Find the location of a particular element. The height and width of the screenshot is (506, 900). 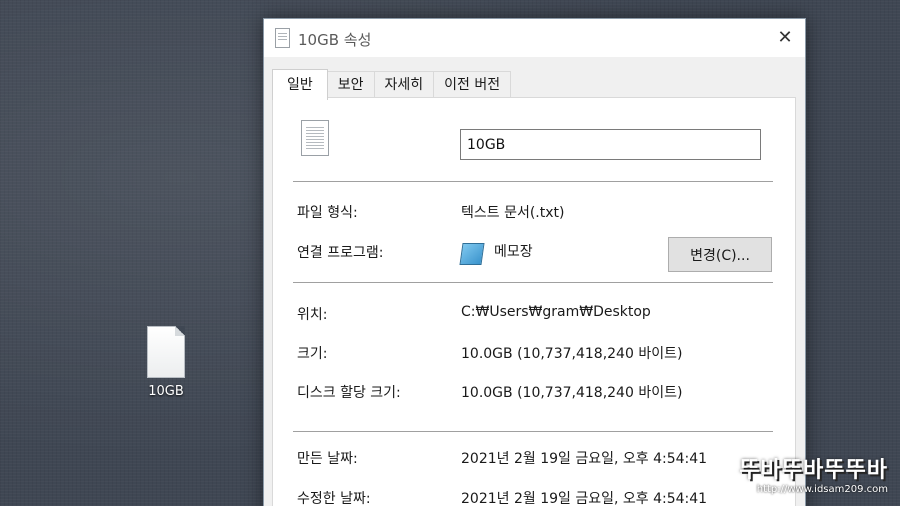

created-value: 2021년 2월 19일 금요일, 오후 4:54:41 is located at coordinates (584, 459).